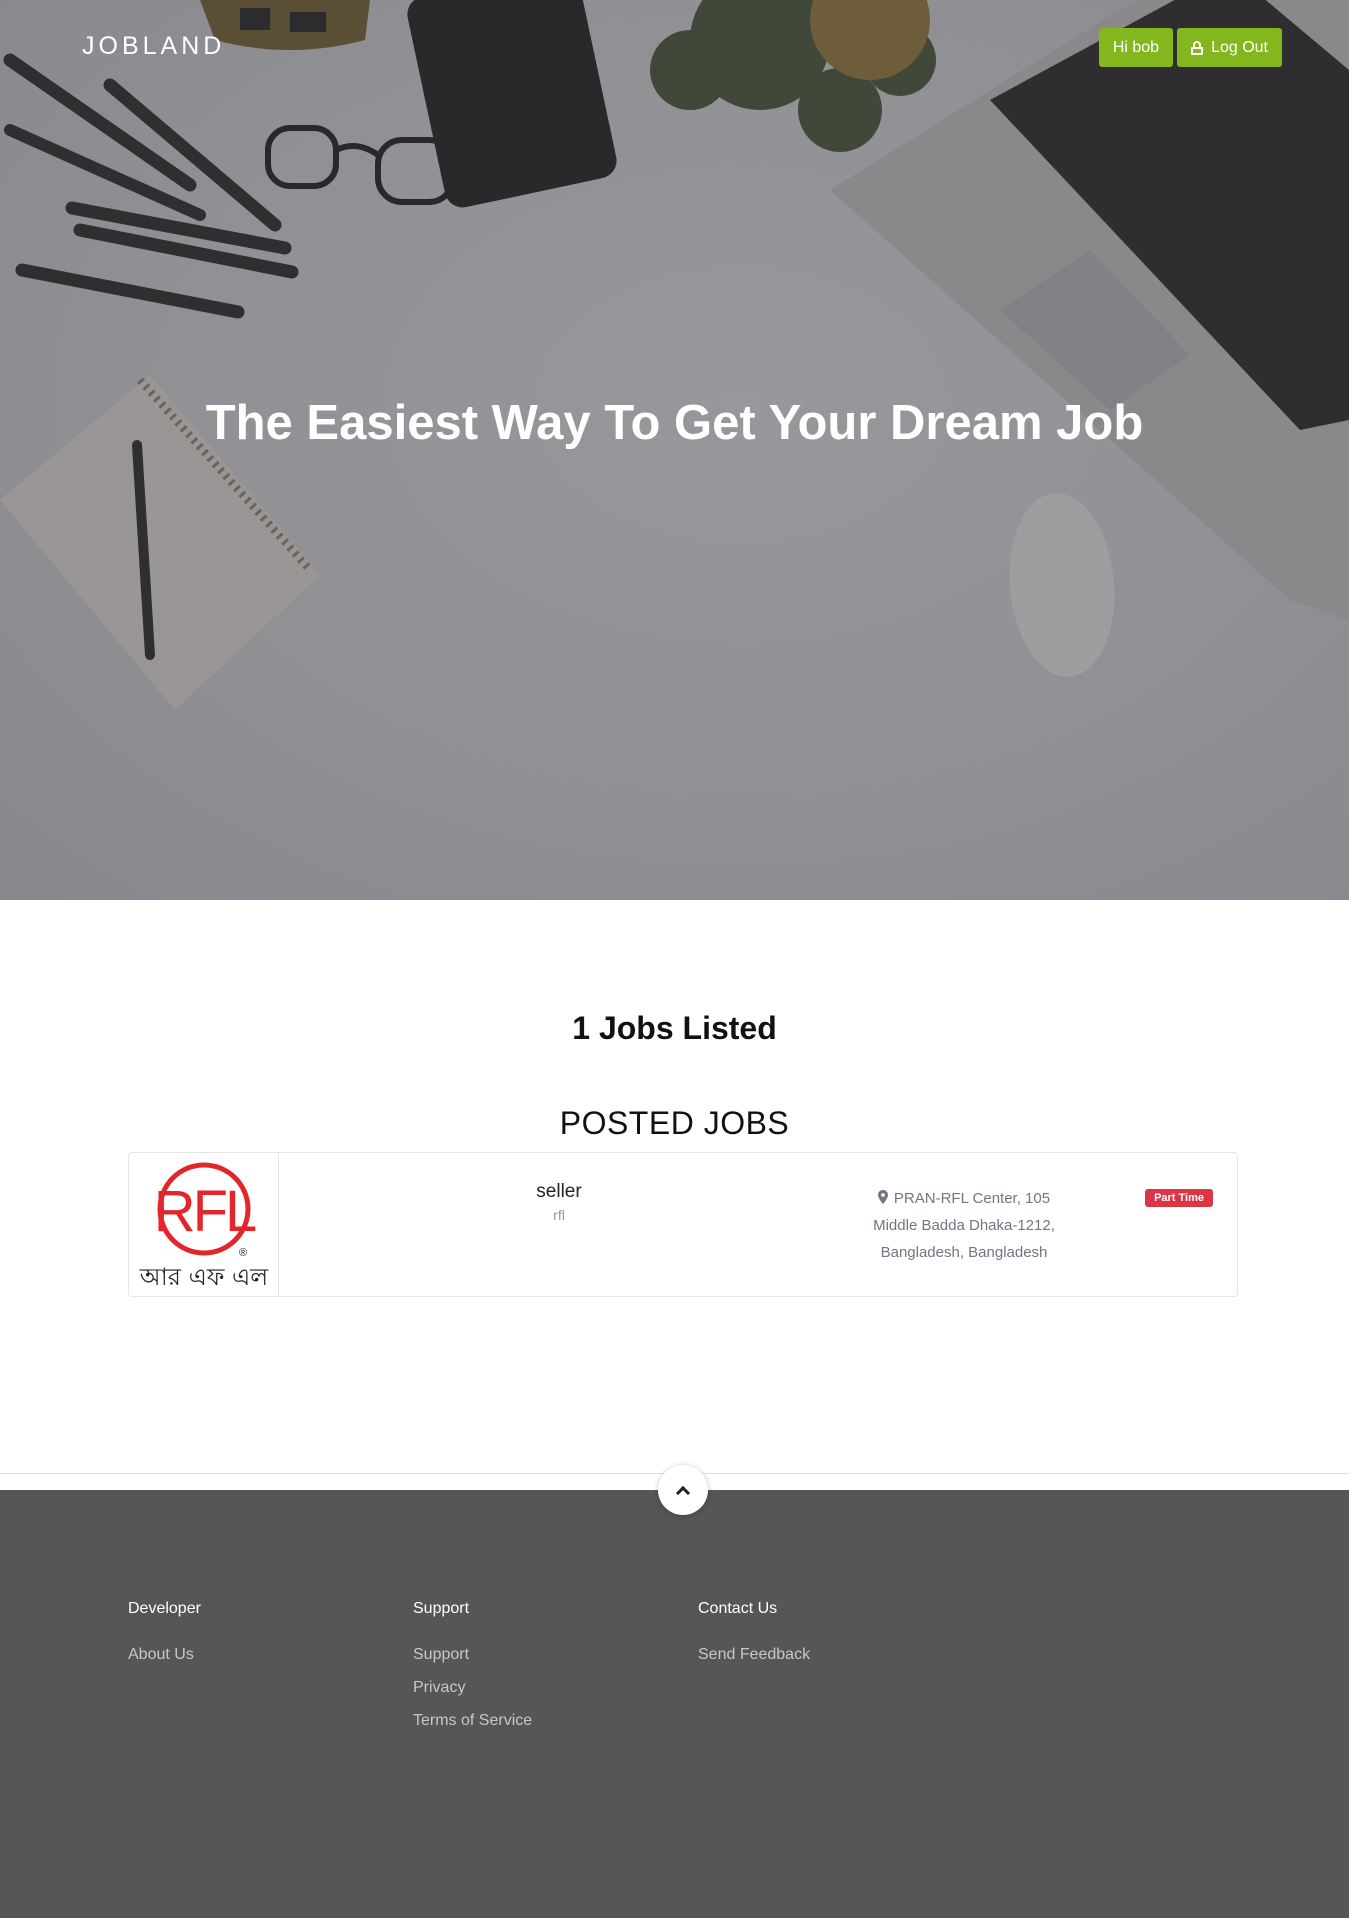  I want to click on footer-heading-developer: Developer, so click(164, 1608).